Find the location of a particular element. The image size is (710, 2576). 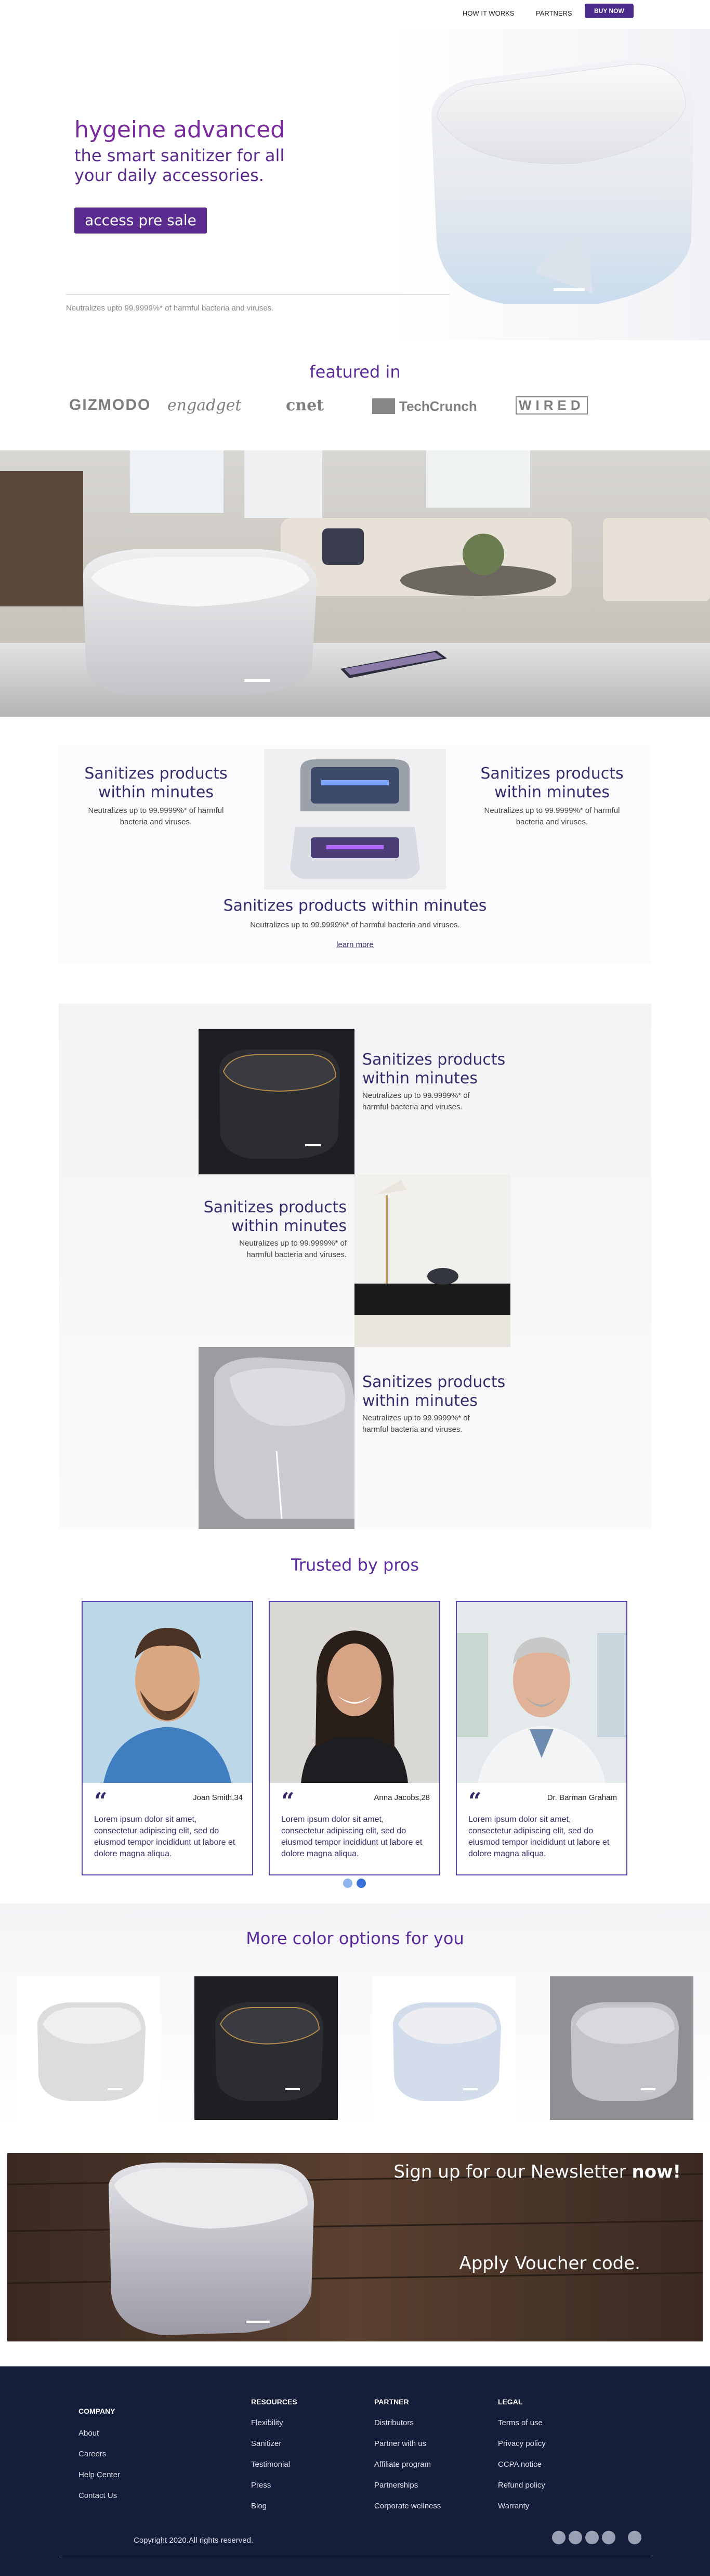

copyright-text: Copyright 2020.All rights reserved. is located at coordinates (194, 2540).